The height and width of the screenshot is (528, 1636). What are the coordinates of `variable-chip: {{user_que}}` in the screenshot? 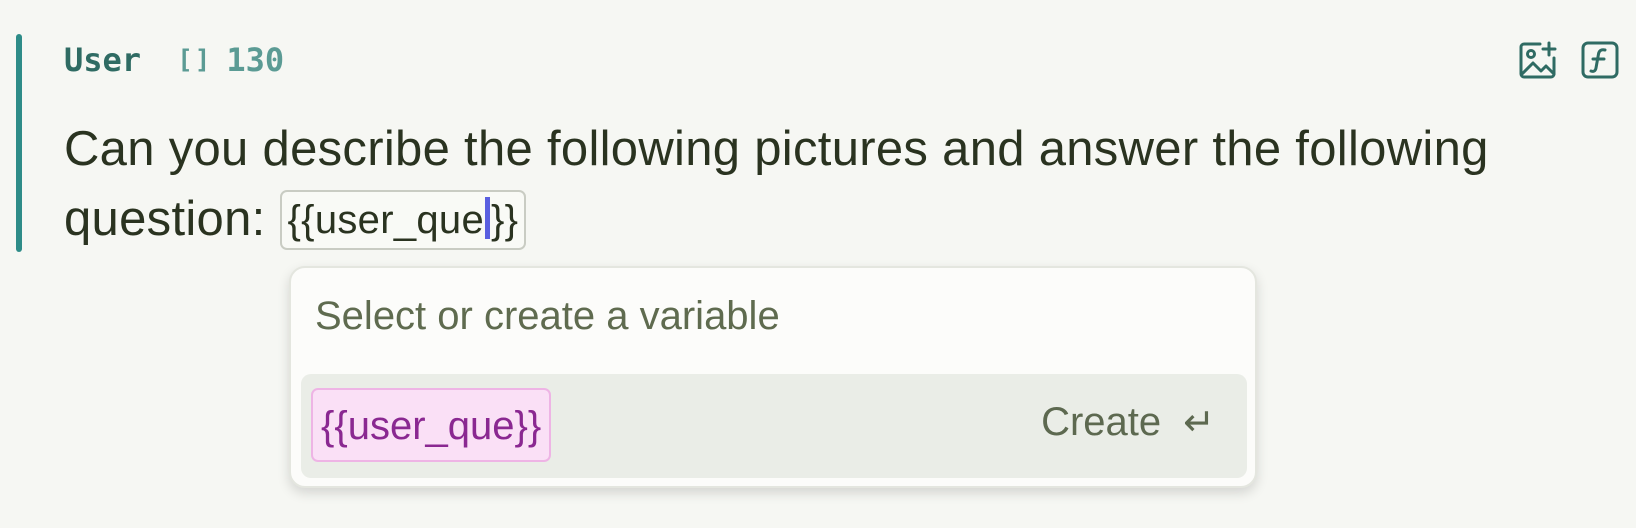 It's located at (403, 220).